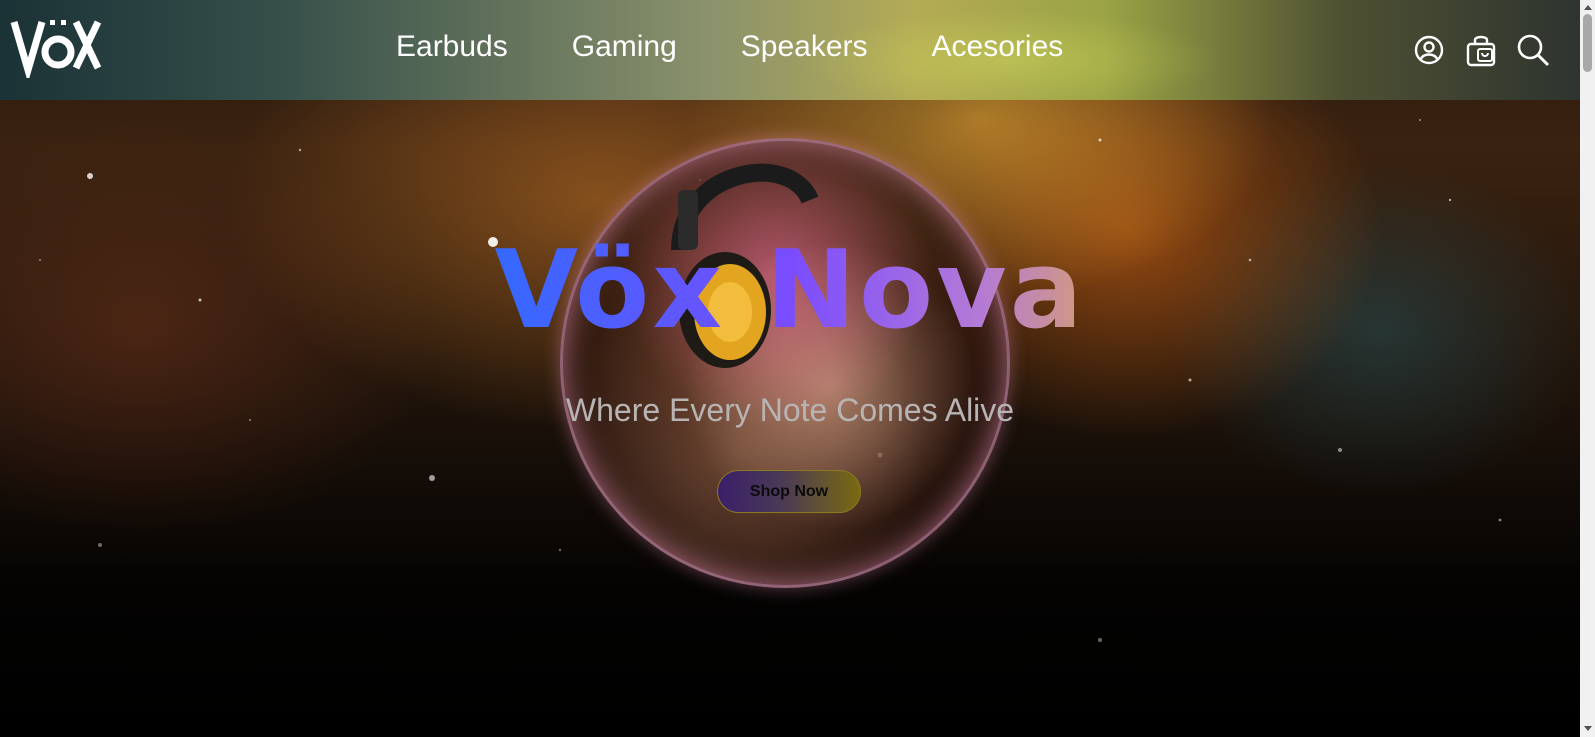 Image resolution: width=1595 pixels, height=737 pixels. What do you see at coordinates (624, 47) in the screenshot?
I see `nav-gaming: Gaming` at bounding box center [624, 47].